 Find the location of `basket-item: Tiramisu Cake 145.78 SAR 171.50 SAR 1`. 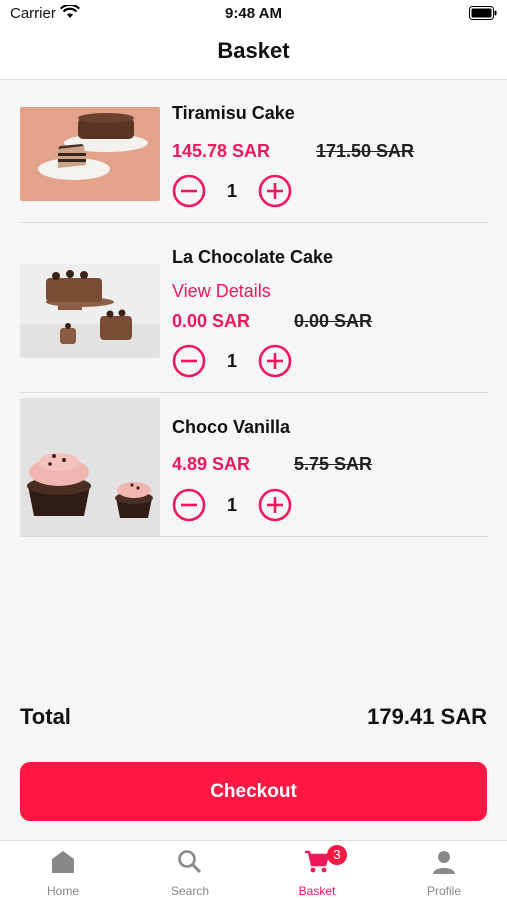

basket-item: Tiramisu Cake 145.78 SAR 171.50 SAR 1 is located at coordinates (254, 152).